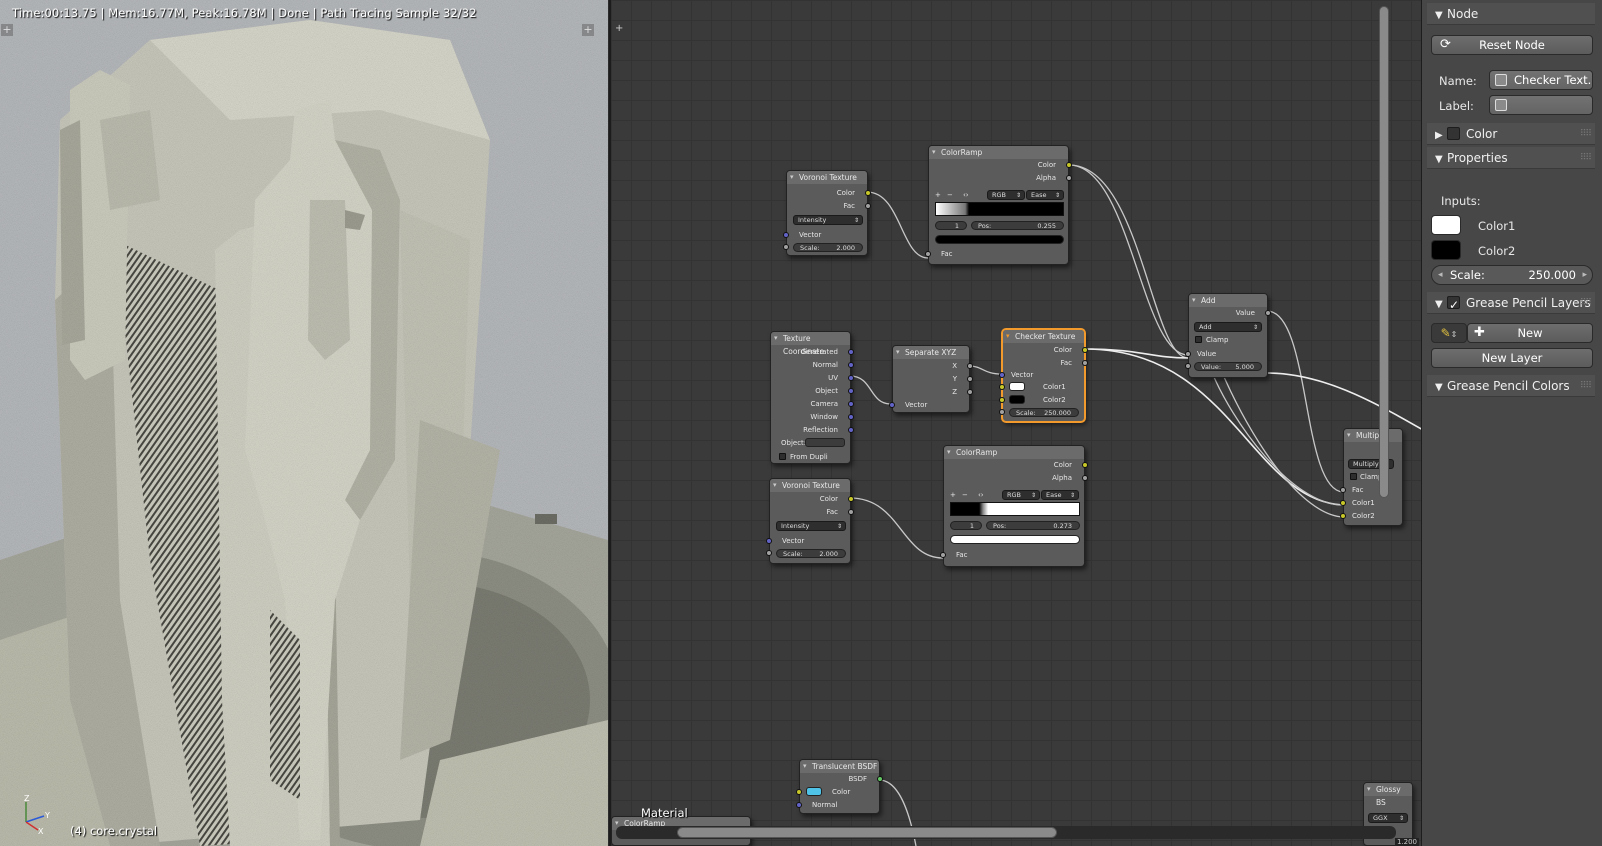  What do you see at coordinates (1044, 412) in the screenshot?
I see `scale-field: Scale: 250.000` at bounding box center [1044, 412].